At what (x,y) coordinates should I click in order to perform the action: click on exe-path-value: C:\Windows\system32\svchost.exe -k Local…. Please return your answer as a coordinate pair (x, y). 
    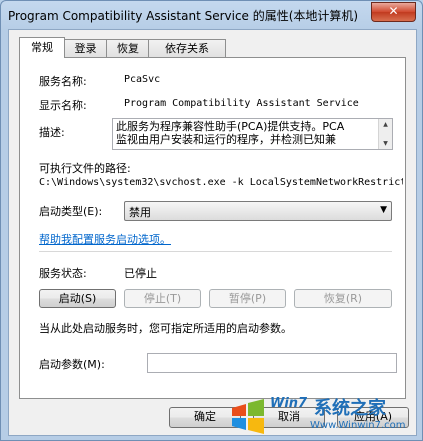
    Looking at the image, I should click on (221, 182).